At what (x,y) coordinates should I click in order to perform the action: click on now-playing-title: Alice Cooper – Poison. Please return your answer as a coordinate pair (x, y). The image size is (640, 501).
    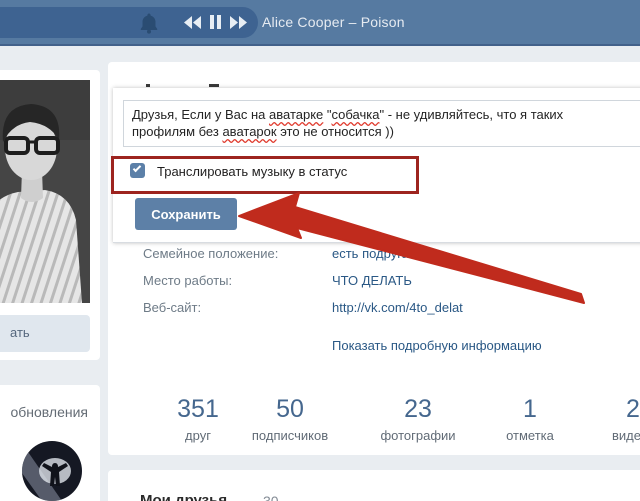
    Looking at the image, I should click on (333, 22).